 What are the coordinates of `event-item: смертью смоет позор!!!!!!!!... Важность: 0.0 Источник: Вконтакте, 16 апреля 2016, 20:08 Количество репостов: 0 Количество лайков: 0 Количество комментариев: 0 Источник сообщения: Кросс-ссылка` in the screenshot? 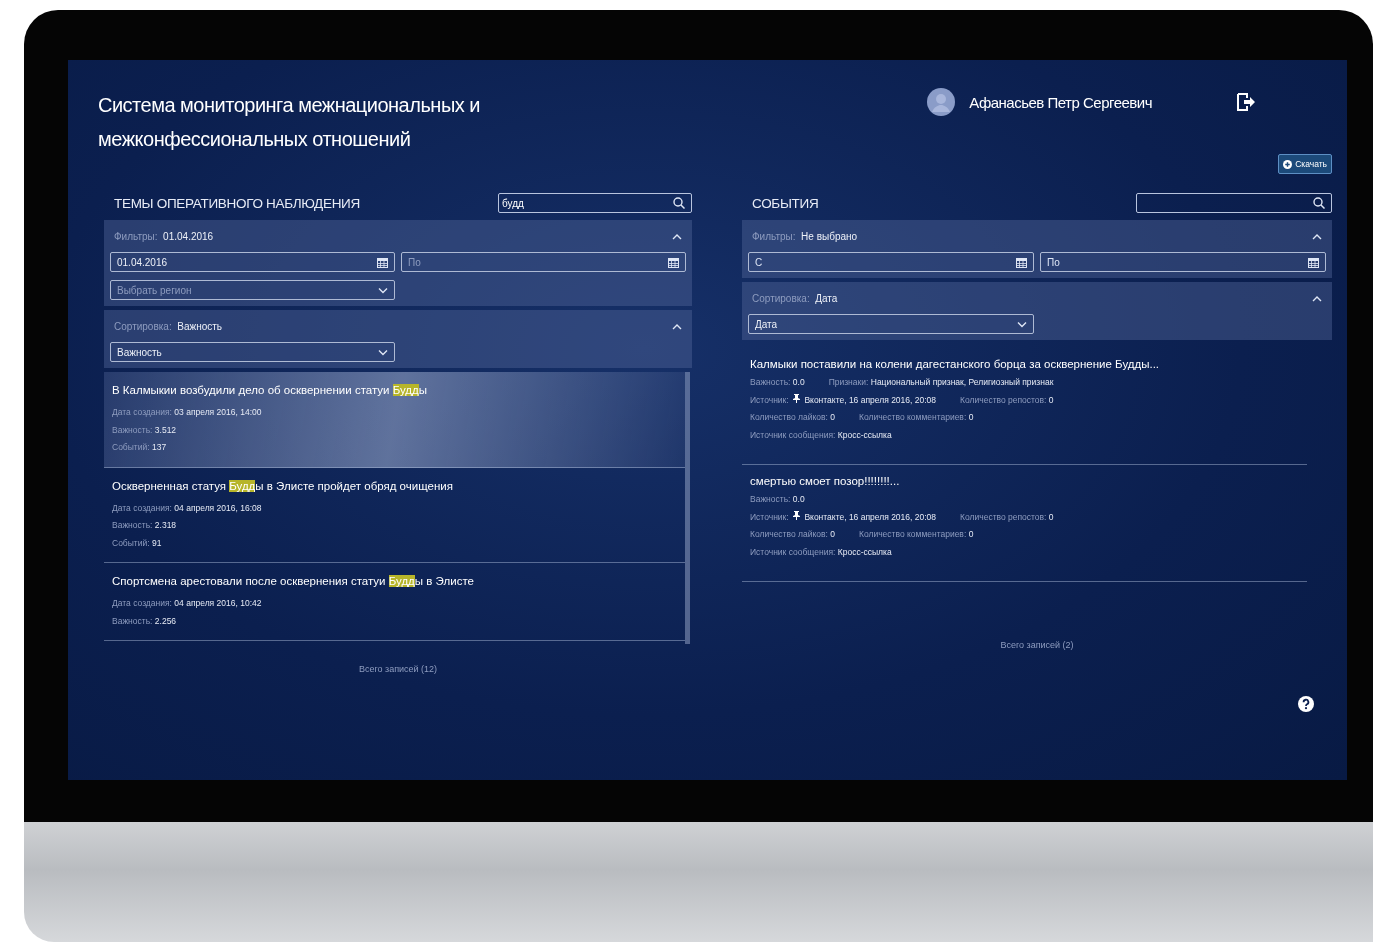 It's located at (1024, 523).